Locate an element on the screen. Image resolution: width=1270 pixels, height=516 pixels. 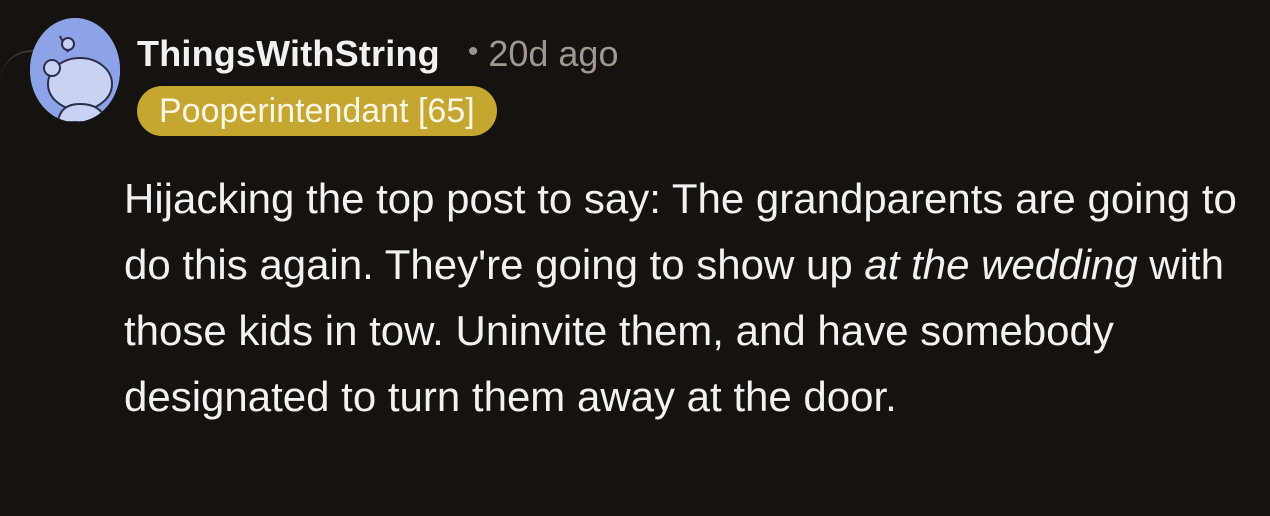
comment-timestamp: 20d ago is located at coordinates (553, 54).